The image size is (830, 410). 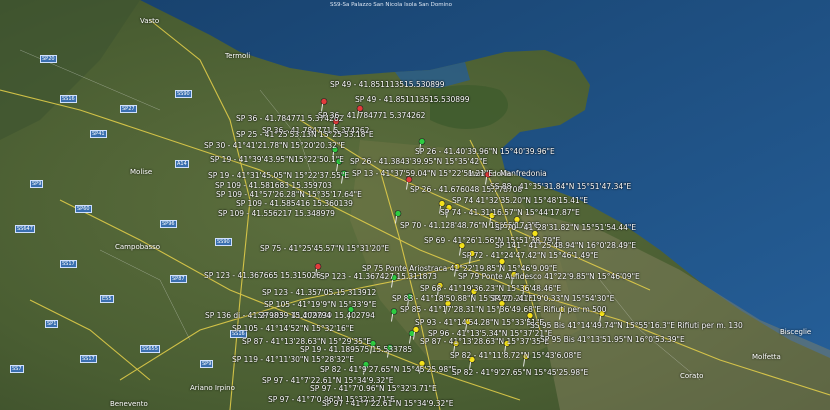 What do you see at coordinates (48, 59) in the screenshot?
I see `road-shield: SP20` at bounding box center [48, 59].